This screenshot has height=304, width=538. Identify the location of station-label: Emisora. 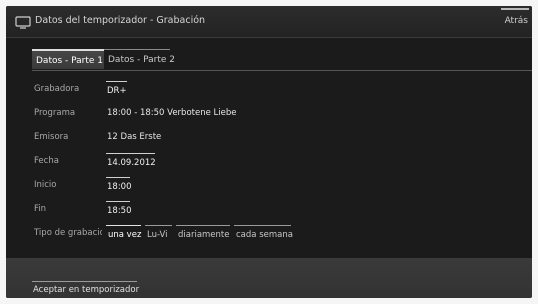
(51, 137).